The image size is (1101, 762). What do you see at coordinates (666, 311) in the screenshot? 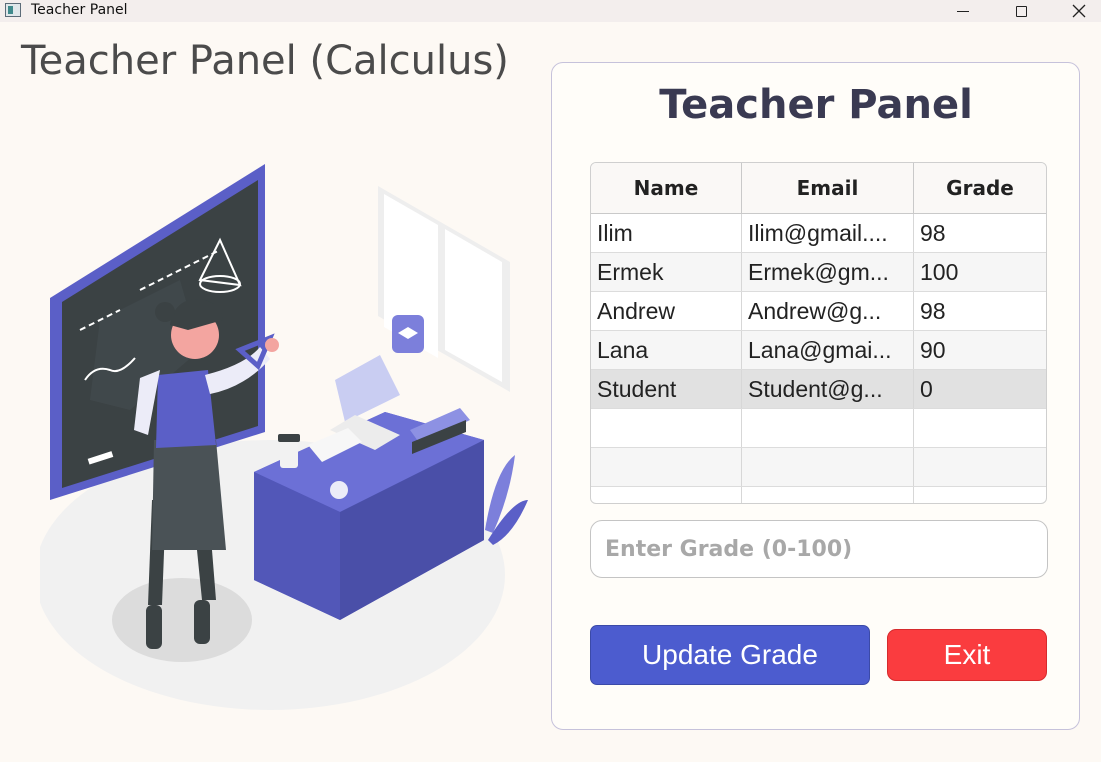
I see `cell-name: Andrew` at bounding box center [666, 311].